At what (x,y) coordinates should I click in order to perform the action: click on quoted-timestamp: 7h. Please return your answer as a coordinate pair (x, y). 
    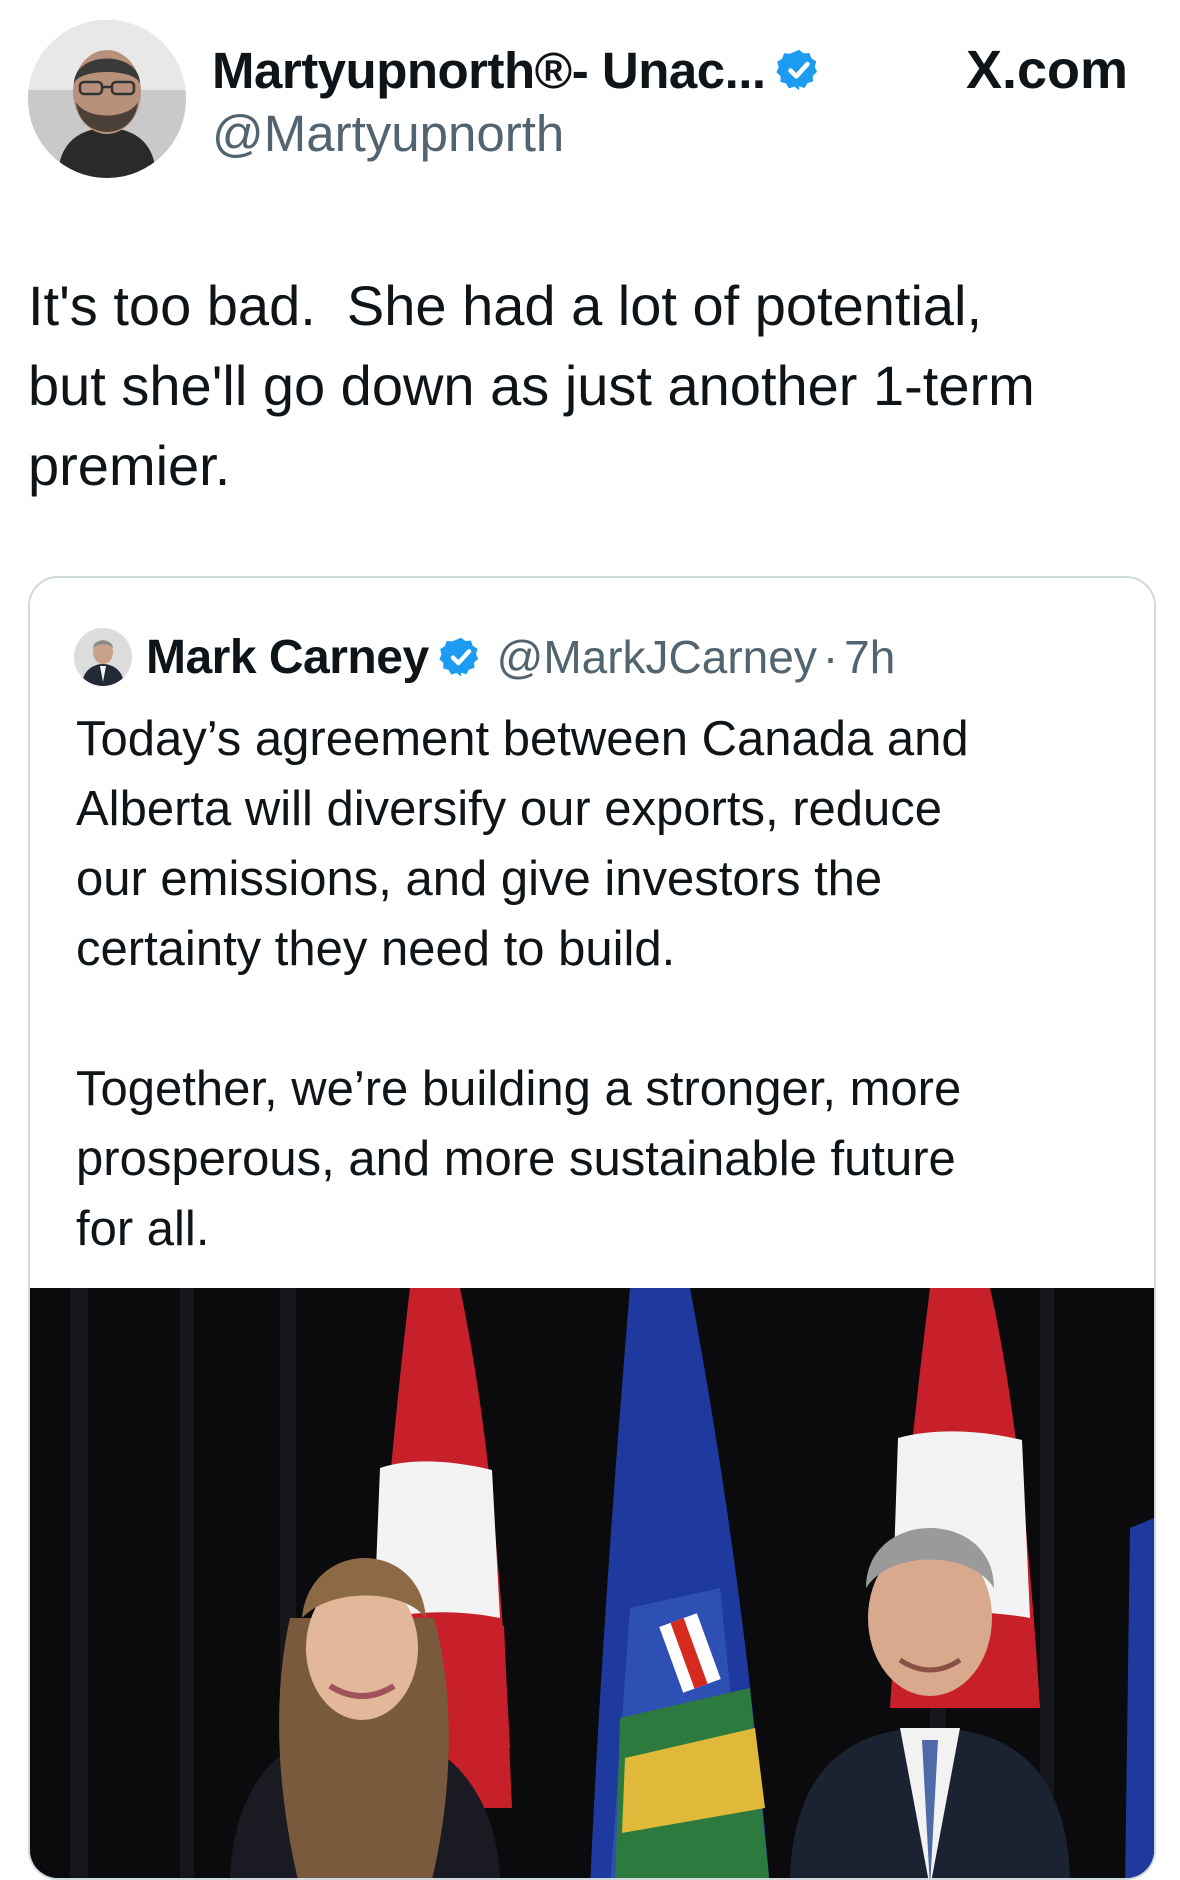
    Looking at the image, I should click on (869, 657).